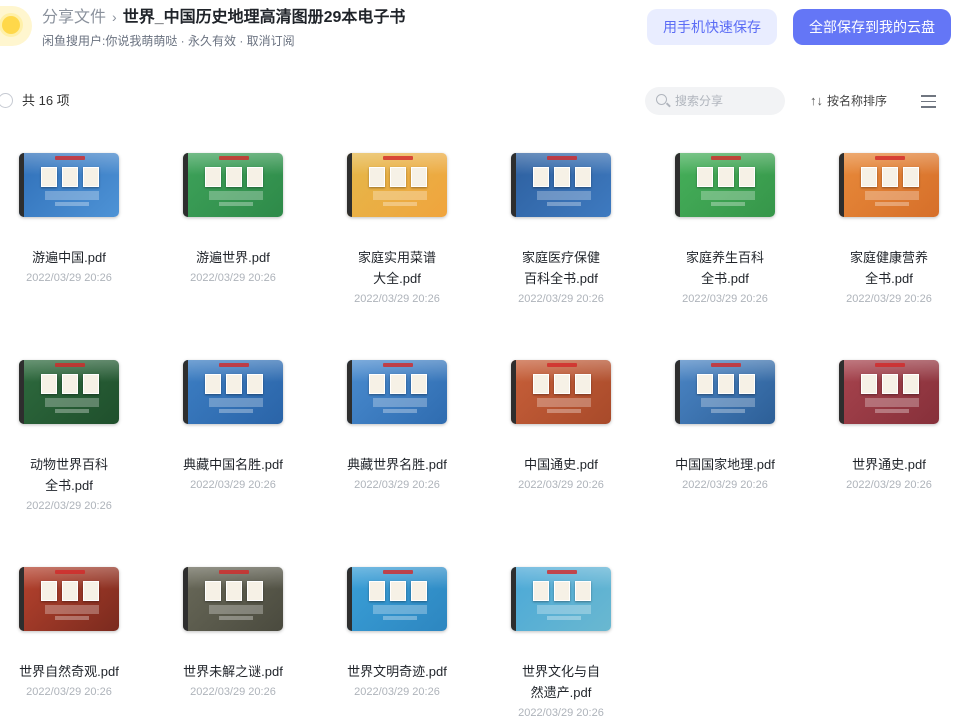  What do you see at coordinates (561, 268) in the screenshot?
I see `file-name: 家庭医疗保健 百科全书.pdf` at bounding box center [561, 268].